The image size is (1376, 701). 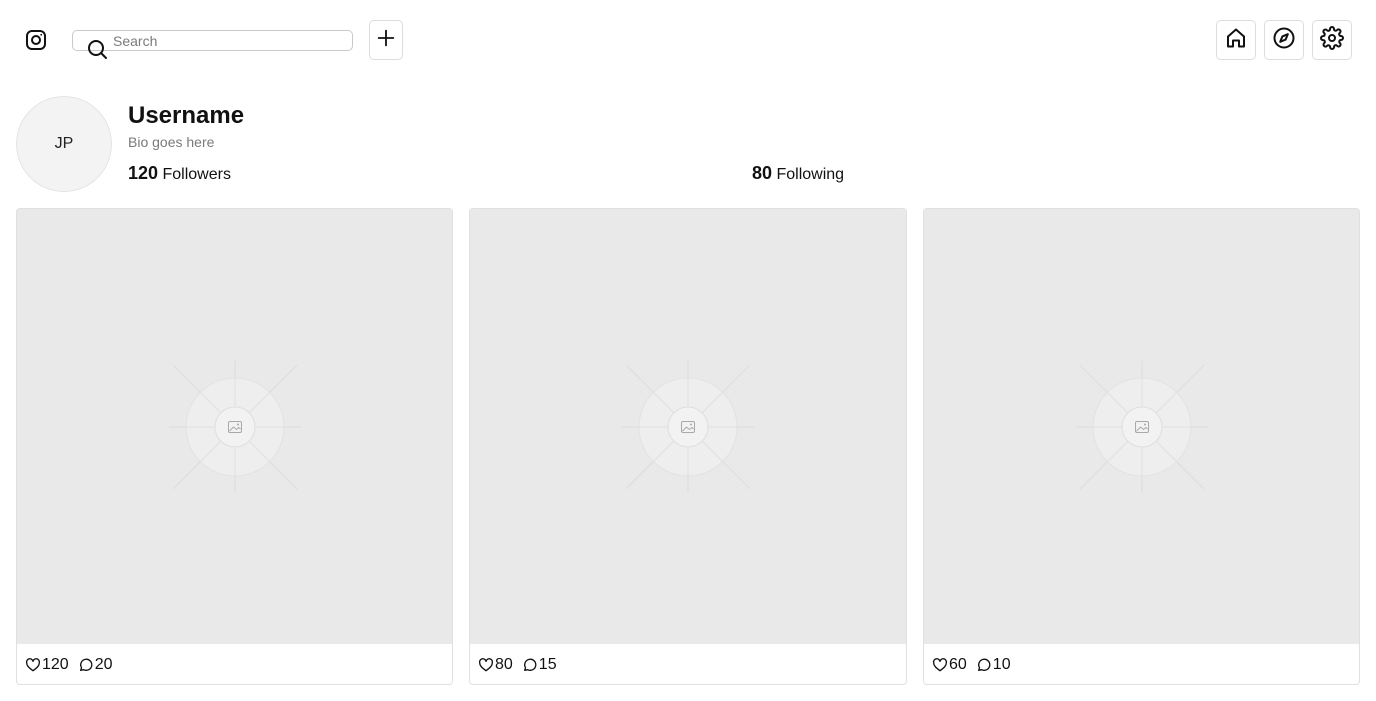 What do you see at coordinates (196, 174) in the screenshot?
I see `followers-label: Followers` at bounding box center [196, 174].